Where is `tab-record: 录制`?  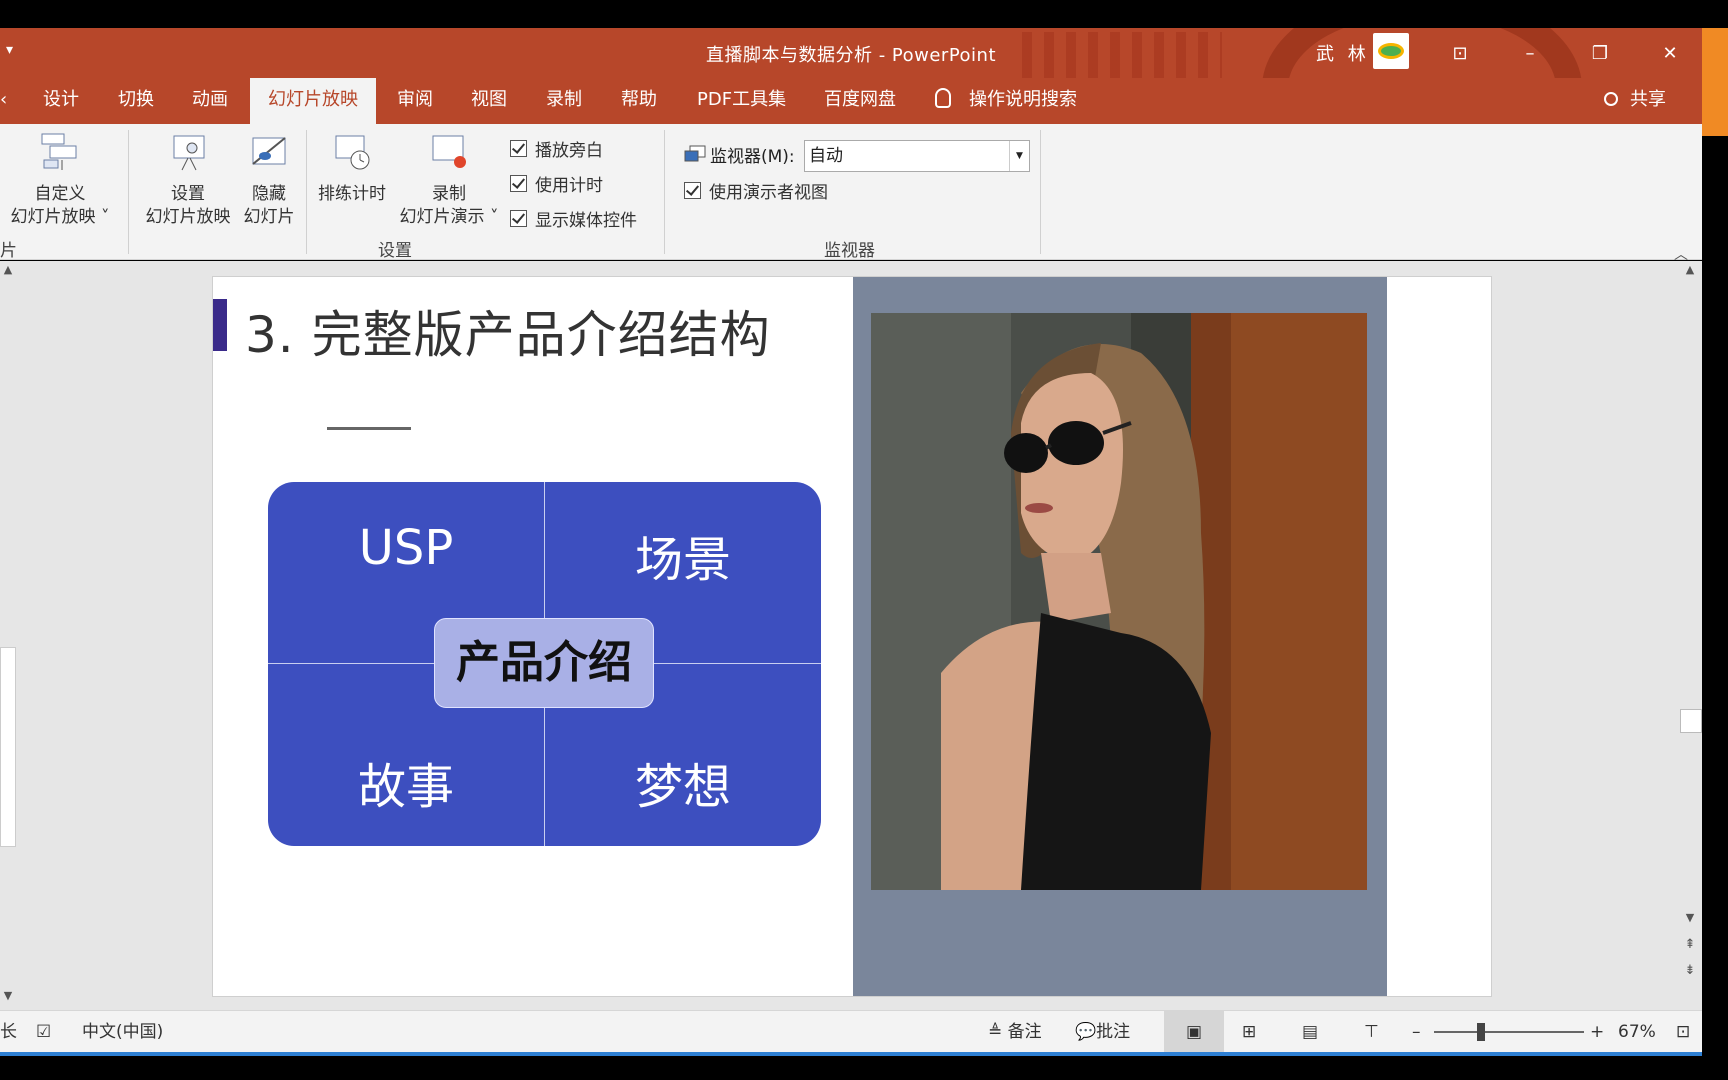
tab-record: 录制 is located at coordinates (564, 101).